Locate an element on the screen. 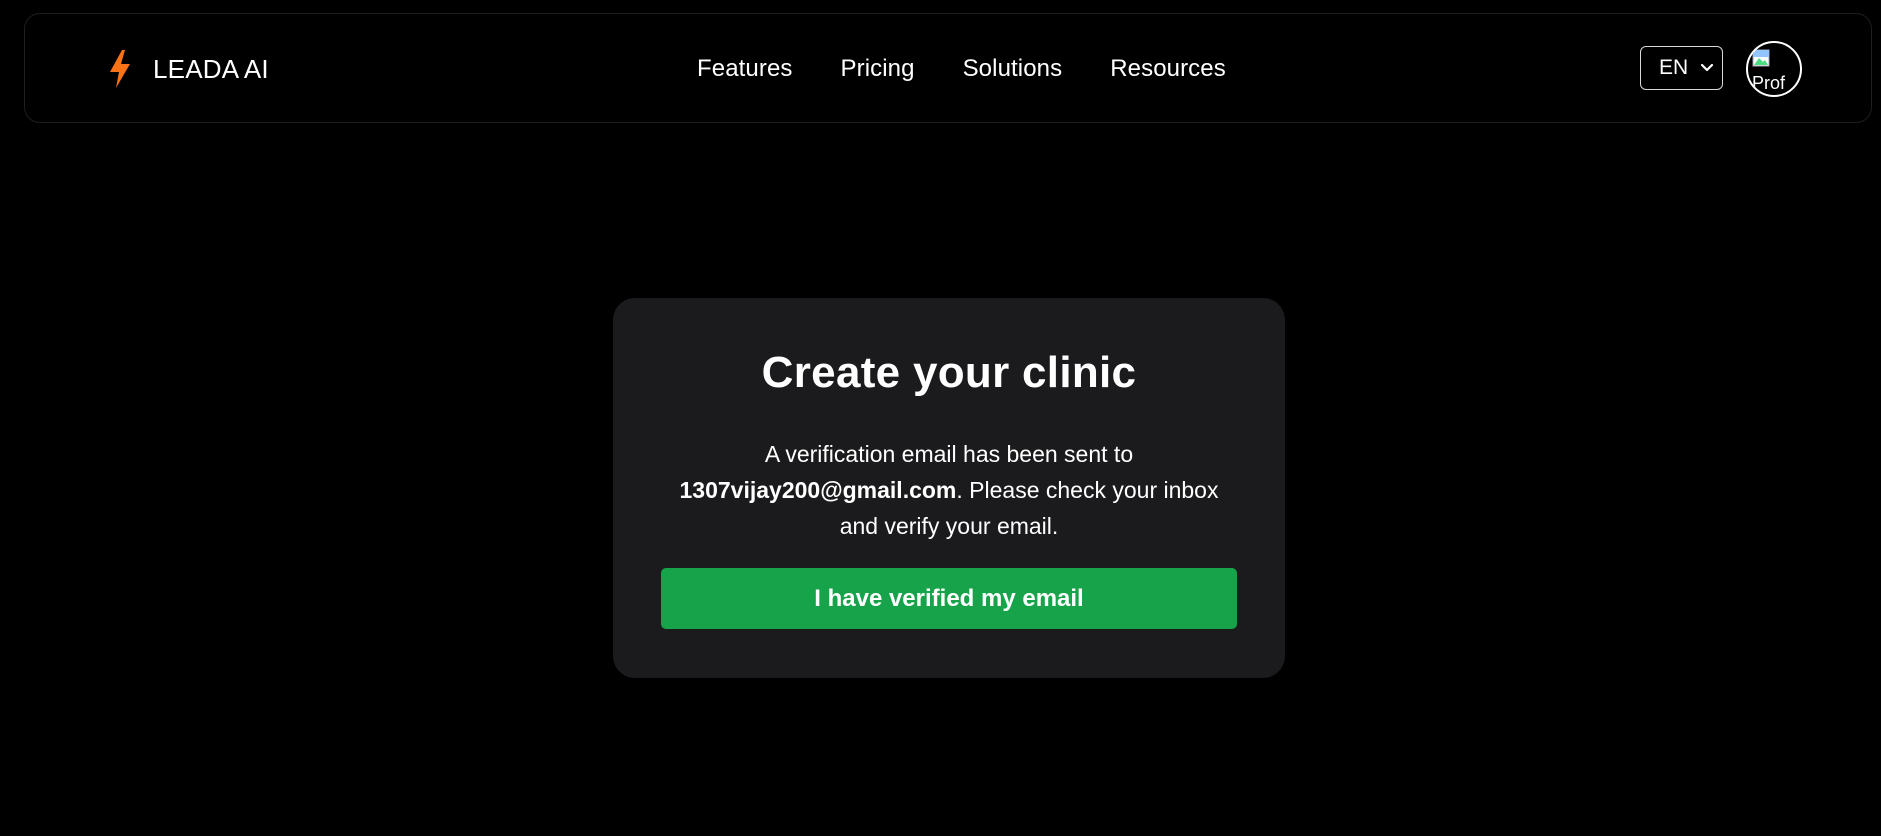  brand-name: LEADA AI is located at coordinates (211, 68).